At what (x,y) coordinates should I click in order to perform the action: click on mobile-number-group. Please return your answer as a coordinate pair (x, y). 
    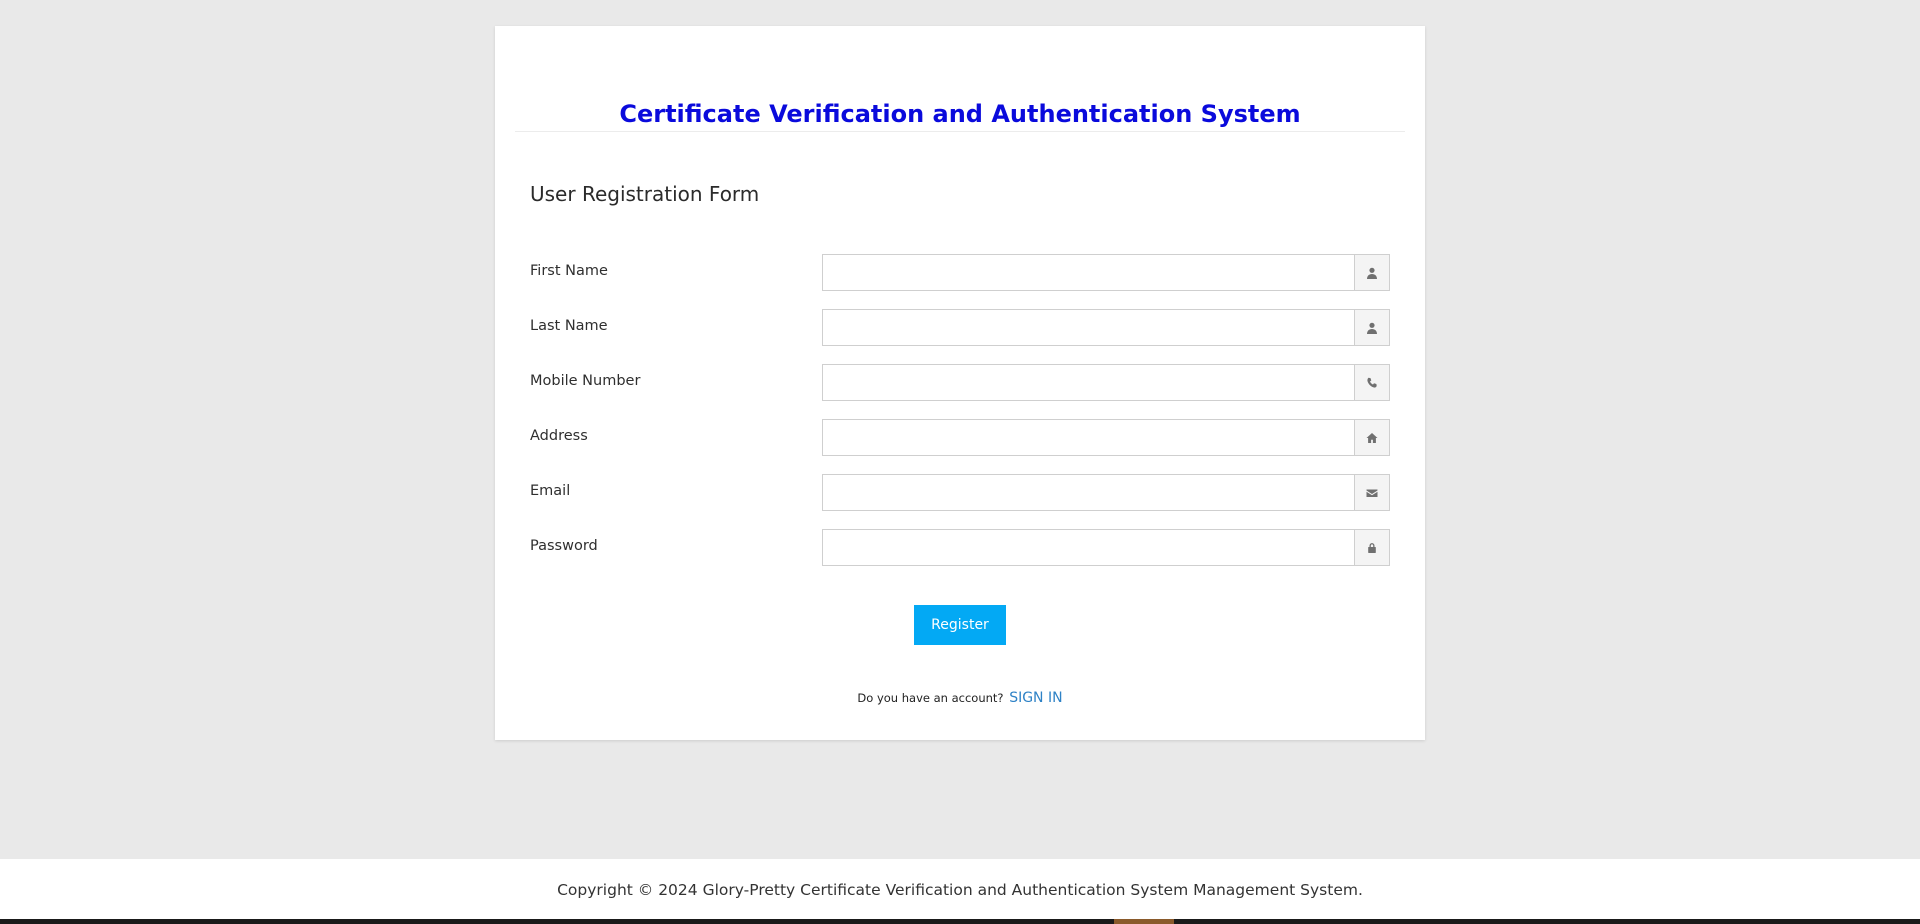
    Looking at the image, I should click on (1106, 382).